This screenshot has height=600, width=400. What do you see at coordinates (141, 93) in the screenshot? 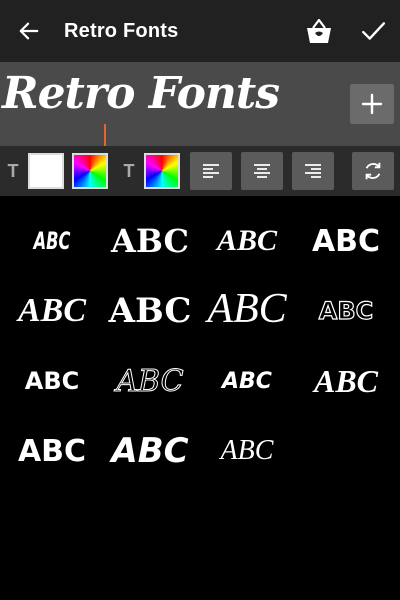
I see `preview-text: Retro Fonts` at bounding box center [141, 93].